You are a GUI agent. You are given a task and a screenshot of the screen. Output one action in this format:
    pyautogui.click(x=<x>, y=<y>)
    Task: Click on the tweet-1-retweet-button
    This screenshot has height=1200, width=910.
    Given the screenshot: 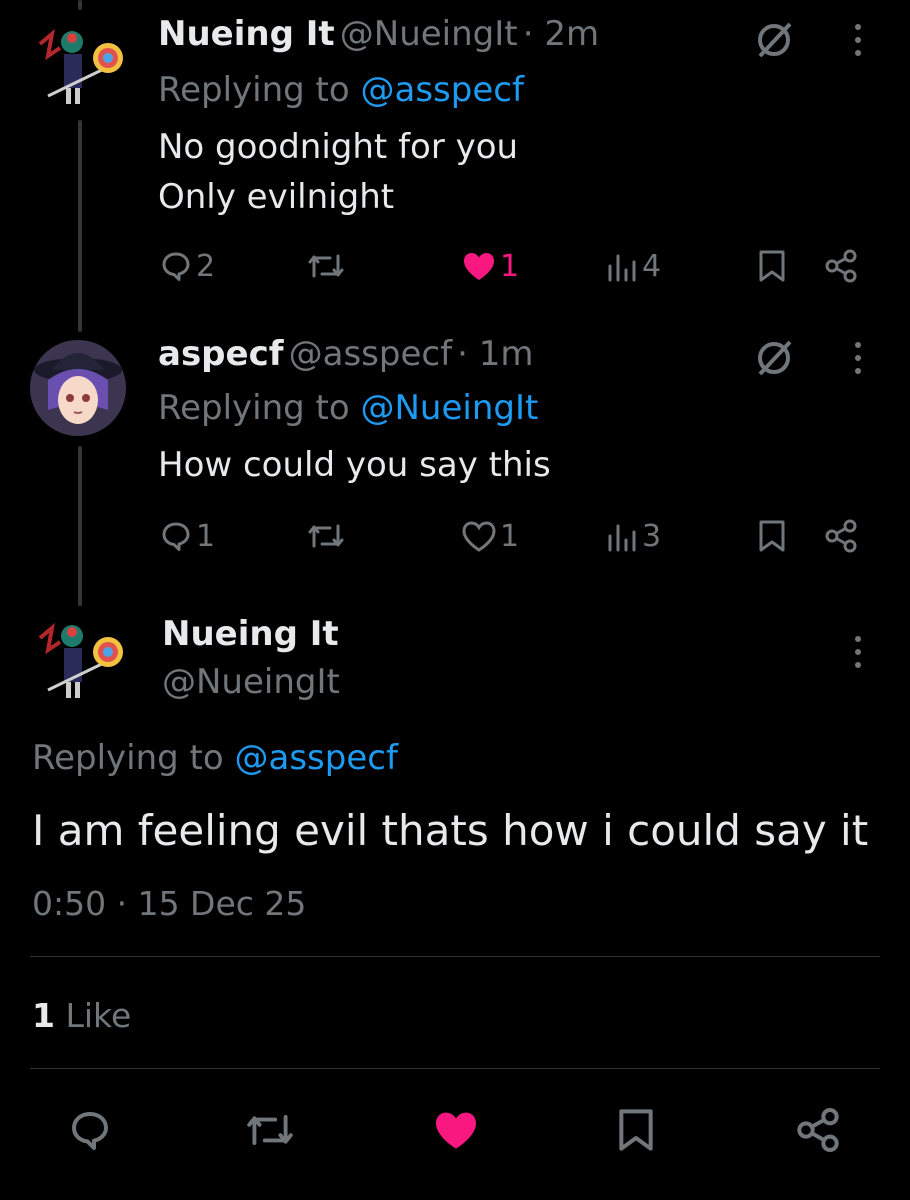 What is the action you would take?
    pyautogui.click(x=326, y=266)
    